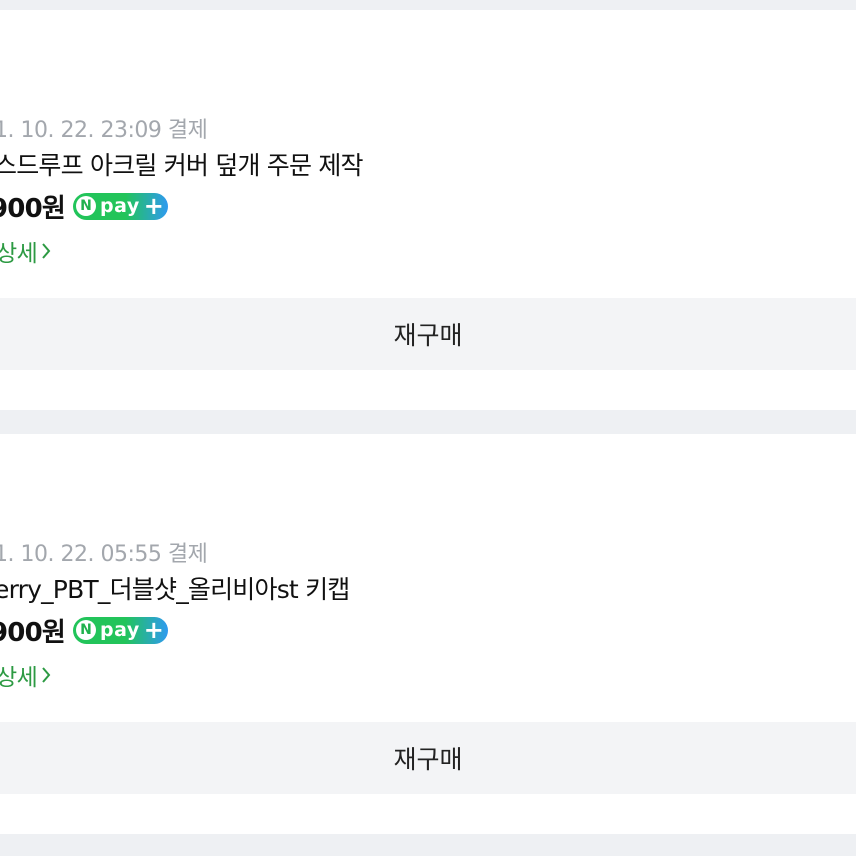 The height and width of the screenshot is (856, 856). What do you see at coordinates (175, 589) in the screenshot?
I see `order-title: erry_PBT_더블샷_올리비아st 키캡` at bounding box center [175, 589].